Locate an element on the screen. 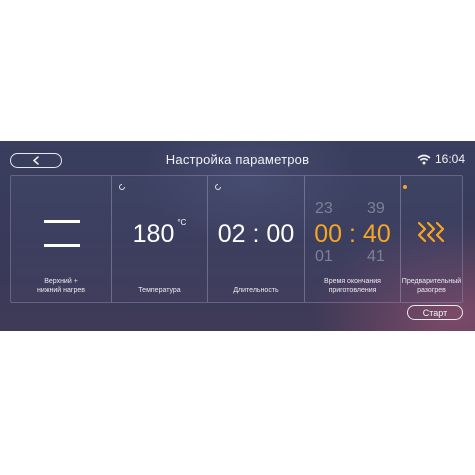  preheat-label-line1: Предварительный is located at coordinates (431, 281).